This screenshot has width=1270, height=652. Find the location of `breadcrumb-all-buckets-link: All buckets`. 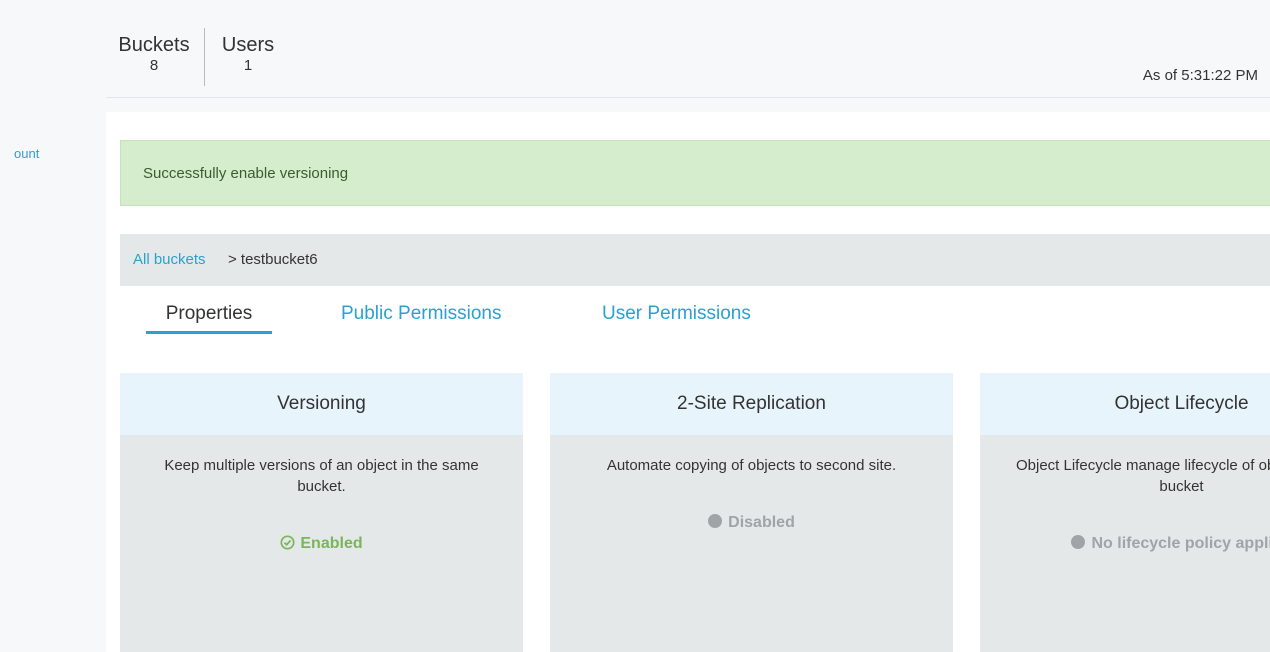

breadcrumb-all-buckets-link: All buckets is located at coordinates (169, 259).